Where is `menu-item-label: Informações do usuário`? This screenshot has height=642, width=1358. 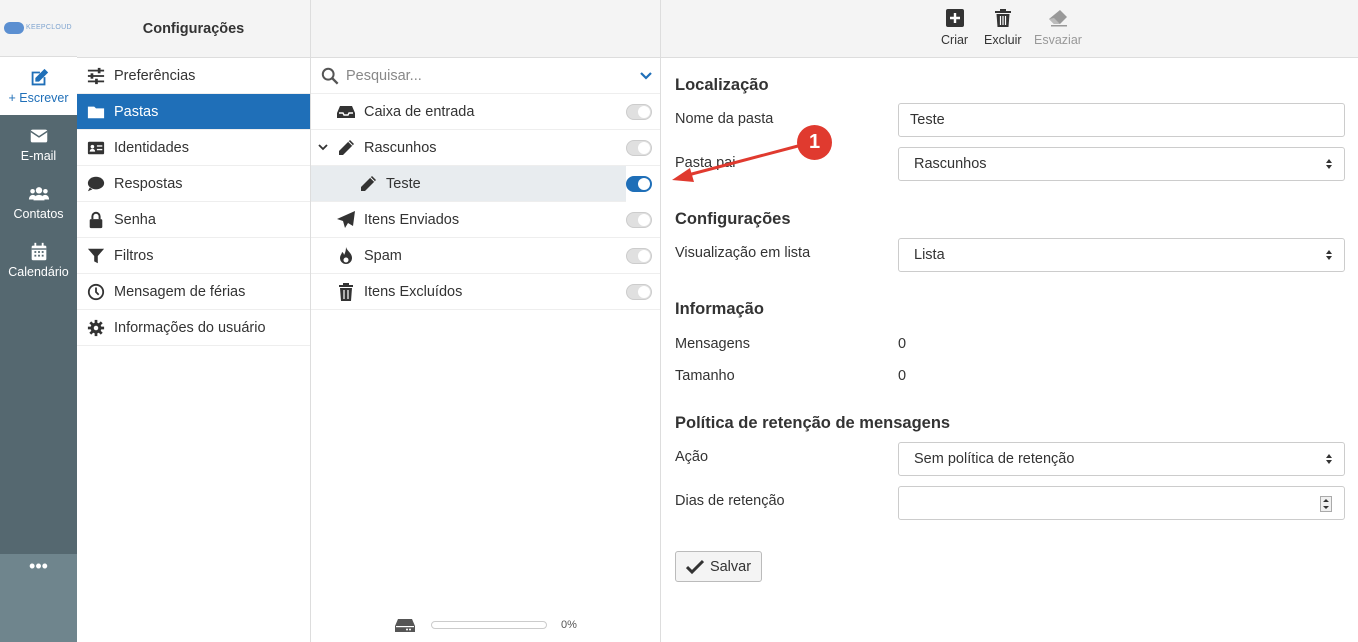 menu-item-label: Informações do usuário is located at coordinates (190, 327).